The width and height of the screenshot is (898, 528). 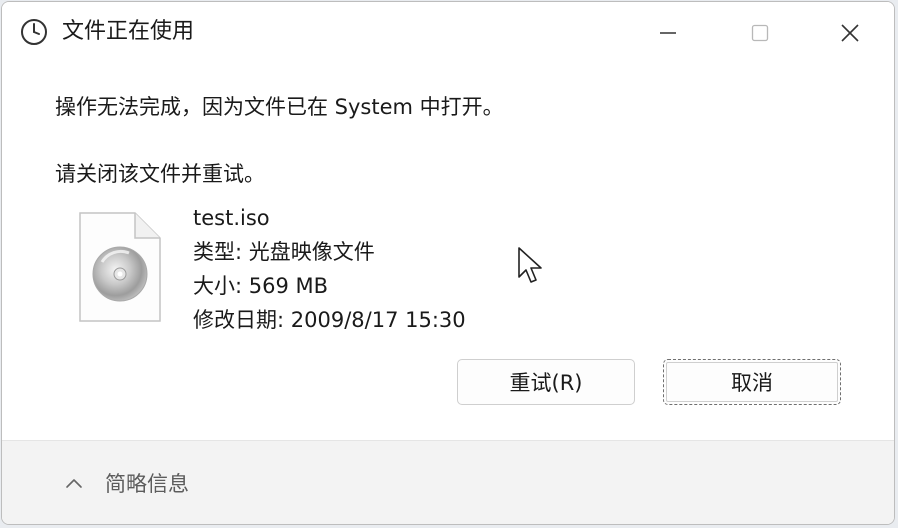 What do you see at coordinates (160, 174) in the screenshot?
I see `instruction-message: 请关闭该文件并重试。` at bounding box center [160, 174].